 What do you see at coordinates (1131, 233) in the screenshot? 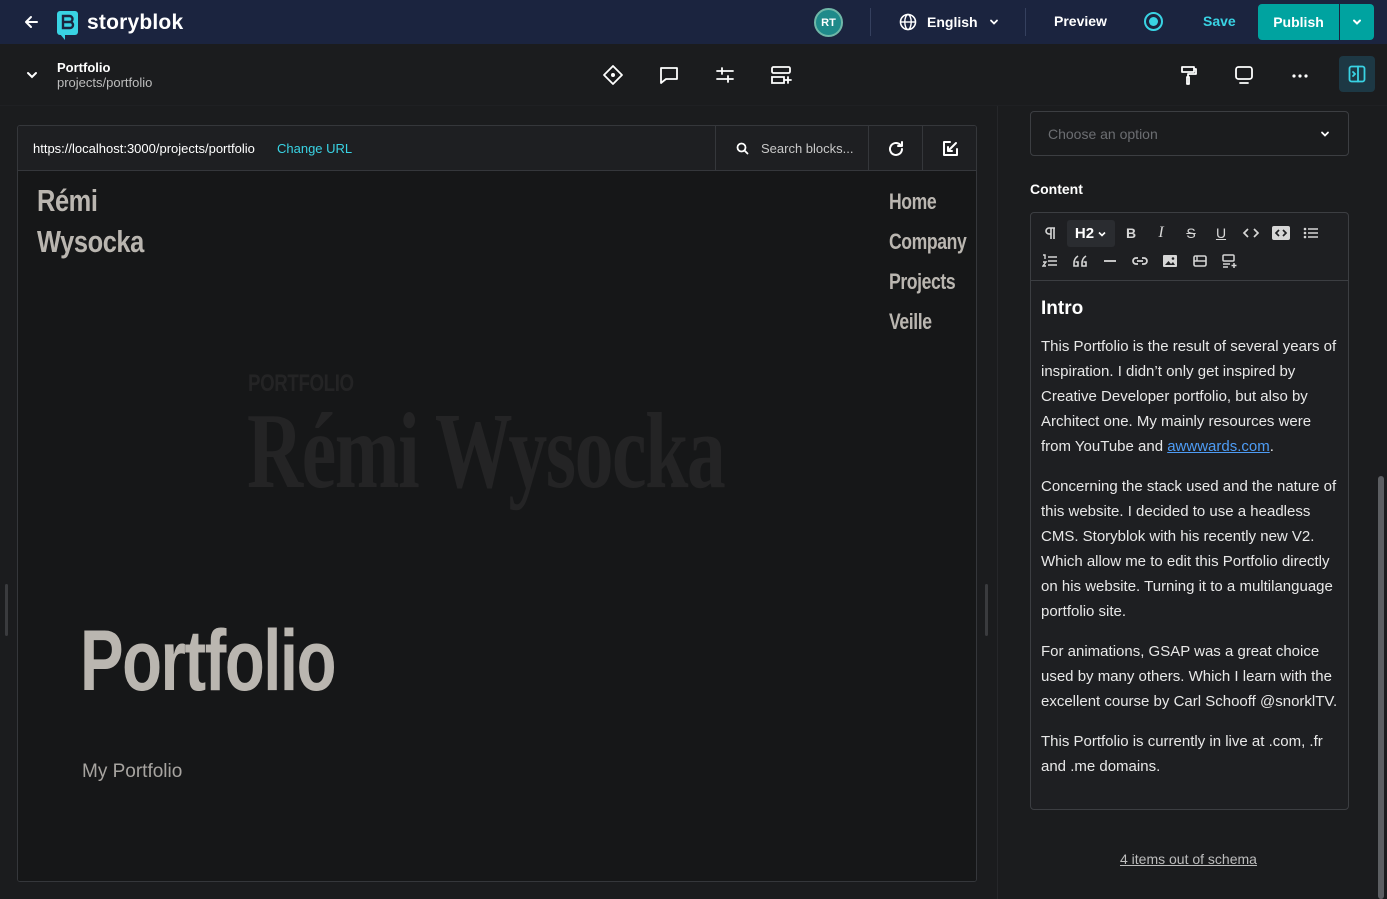
I see `bold-icon: B` at bounding box center [1131, 233].